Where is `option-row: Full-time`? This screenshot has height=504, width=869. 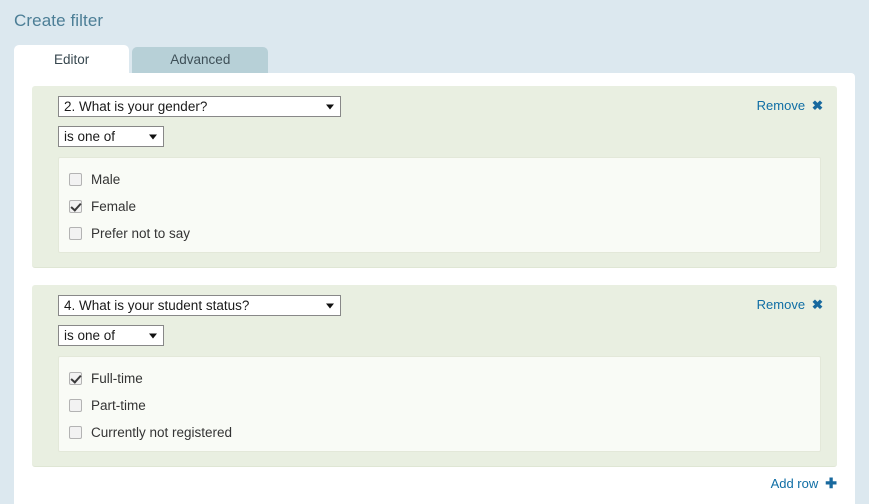
option-row: Full-time is located at coordinates (444, 378).